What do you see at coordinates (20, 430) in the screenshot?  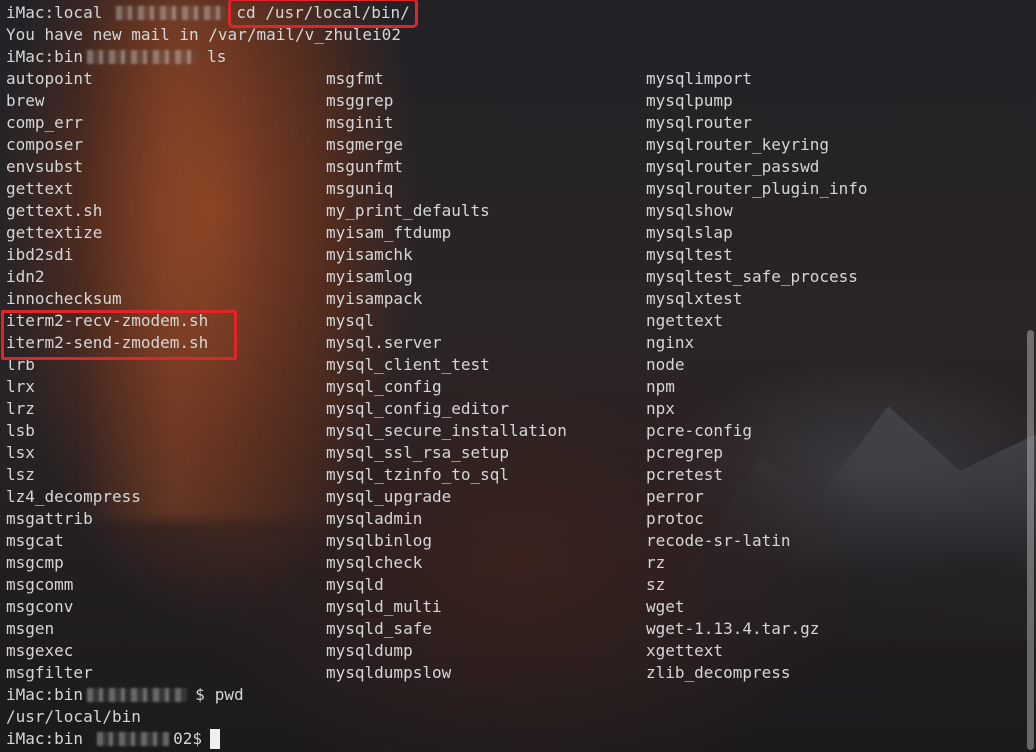 I see `file-name: lsb` at bounding box center [20, 430].